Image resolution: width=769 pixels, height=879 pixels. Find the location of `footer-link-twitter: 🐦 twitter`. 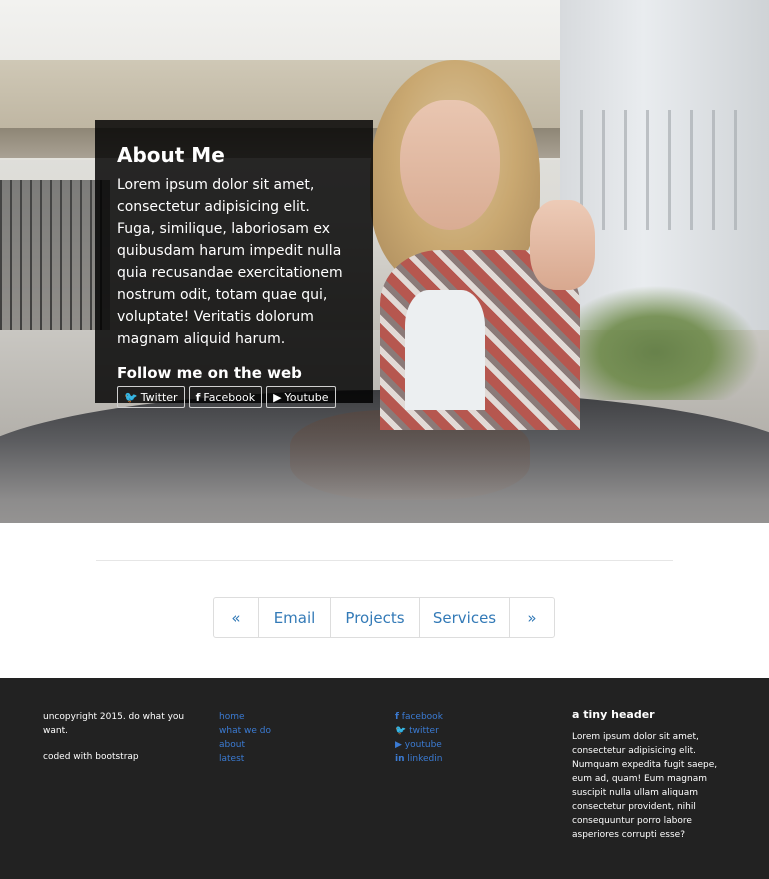

footer-link-twitter: 🐦 twitter is located at coordinates (470, 731).